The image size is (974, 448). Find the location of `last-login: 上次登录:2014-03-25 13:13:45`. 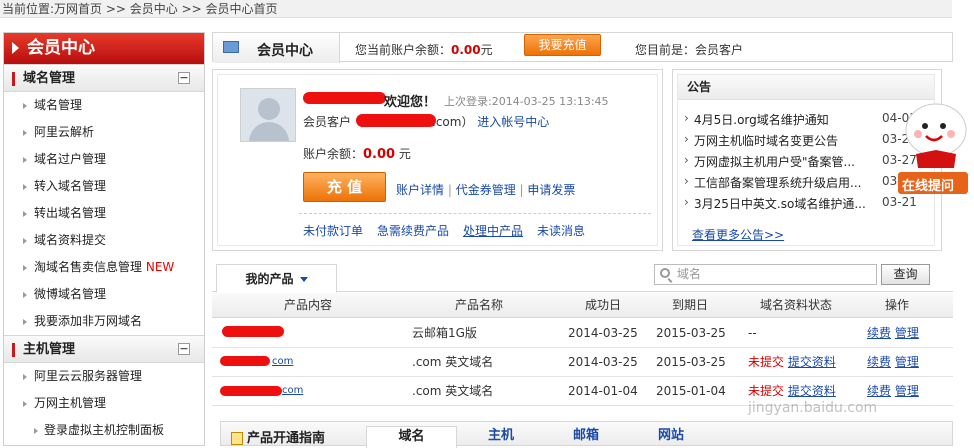

last-login: 上次登录:2014-03-25 13:13:45 is located at coordinates (526, 101).